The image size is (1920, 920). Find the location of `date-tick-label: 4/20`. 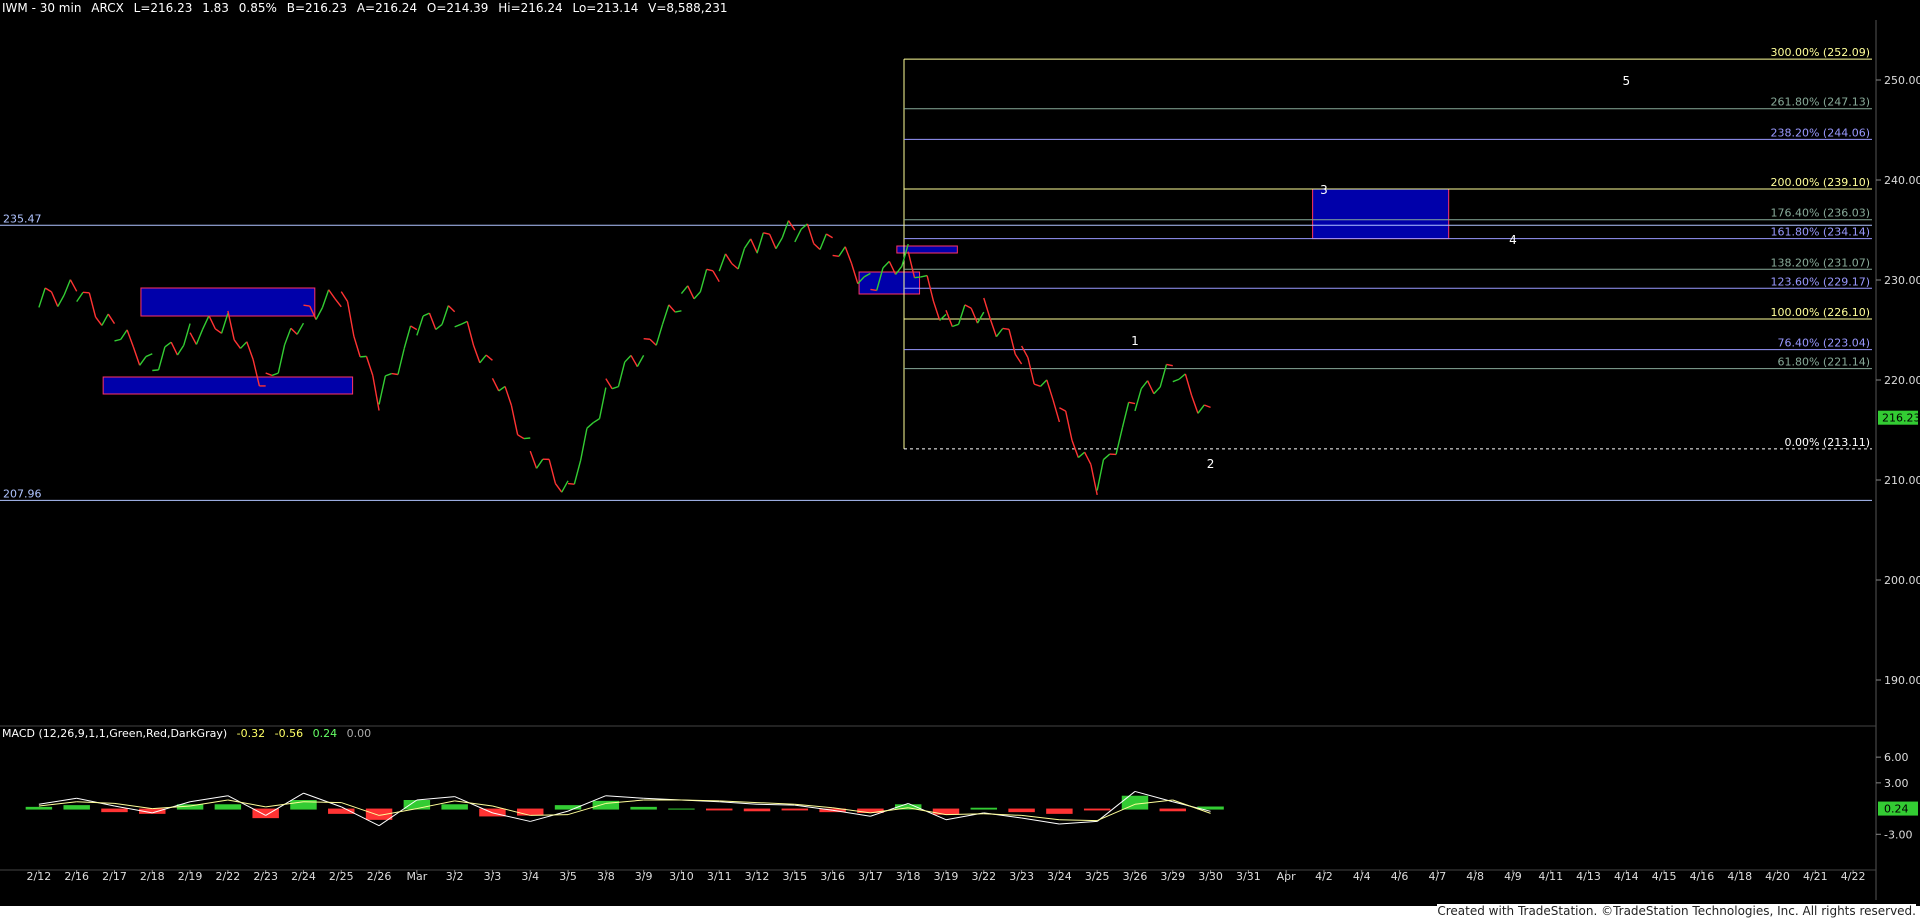

date-tick-label: 4/20 is located at coordinates (1777, 876).